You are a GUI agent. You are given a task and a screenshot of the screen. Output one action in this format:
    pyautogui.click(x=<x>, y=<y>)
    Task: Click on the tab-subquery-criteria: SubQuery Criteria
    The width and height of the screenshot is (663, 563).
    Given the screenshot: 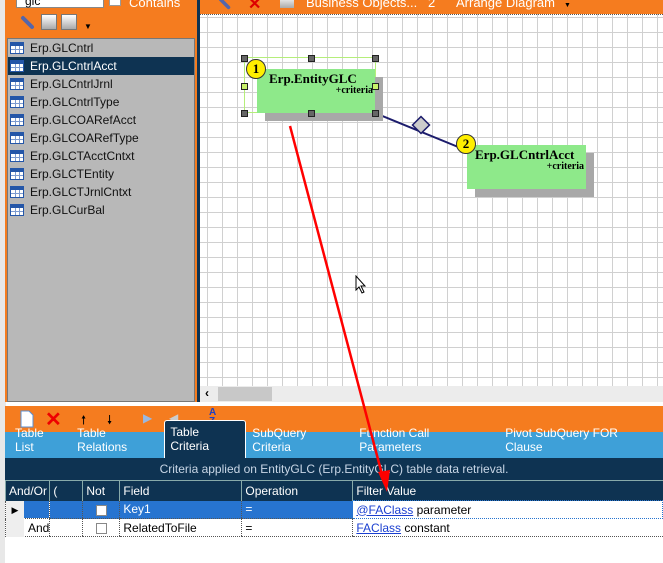 What is the action you would take?
    pyautogui.click(x=299, y=442)
    